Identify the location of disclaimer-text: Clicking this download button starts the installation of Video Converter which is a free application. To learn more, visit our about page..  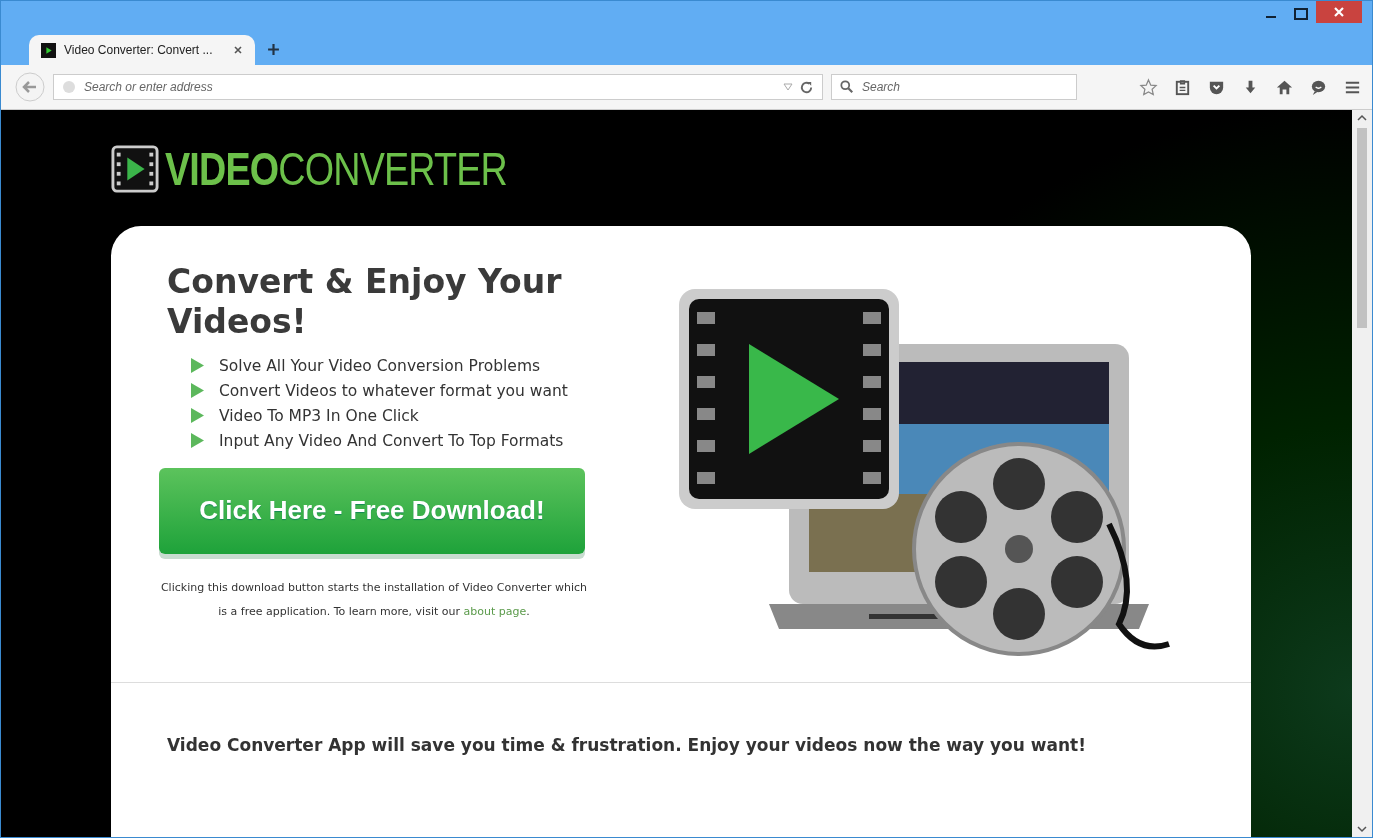
(374, 599).